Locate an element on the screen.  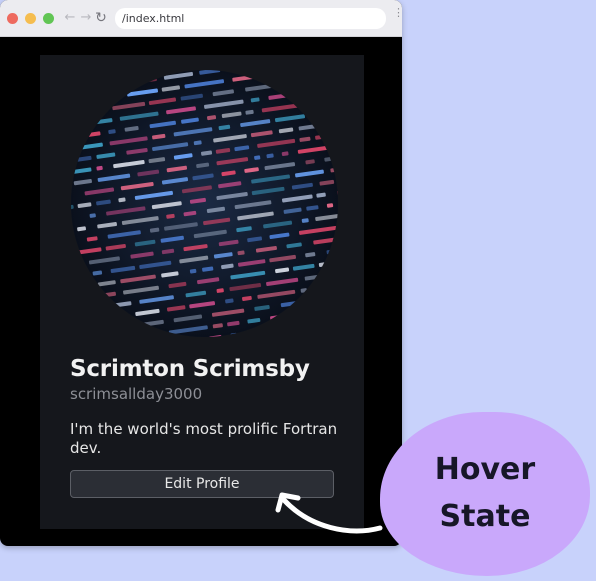
profile-name: Scrimton Scrimsby is located at coordinates (190, 369).